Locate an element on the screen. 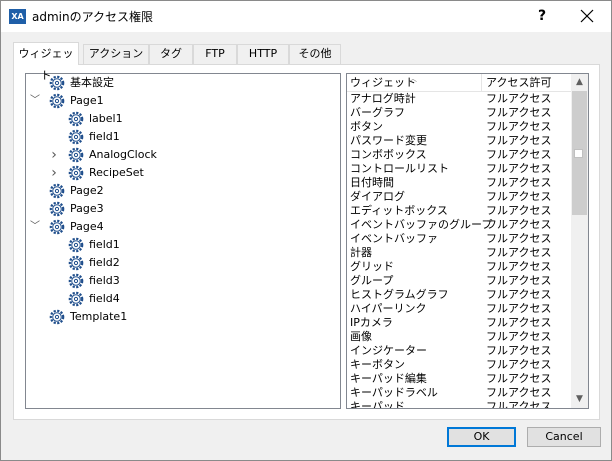 The height and width of the screenshot is (461, 612). list-row: 日付時間 フルアクセス is located at coordinates (459, 183).